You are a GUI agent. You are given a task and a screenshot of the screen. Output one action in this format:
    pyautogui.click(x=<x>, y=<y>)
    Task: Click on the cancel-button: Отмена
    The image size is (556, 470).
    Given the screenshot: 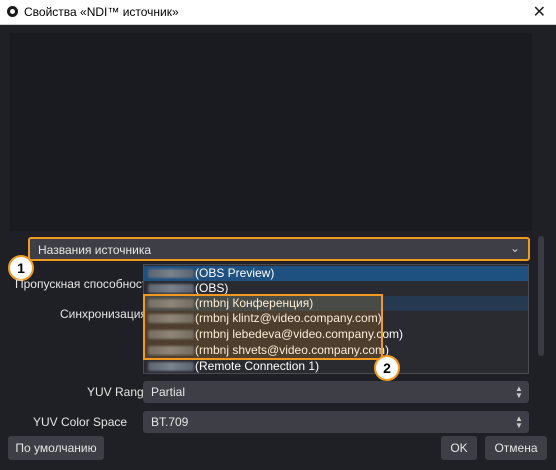 What is the action you would take?
    pyautogui.click(x=516, y=448)
    